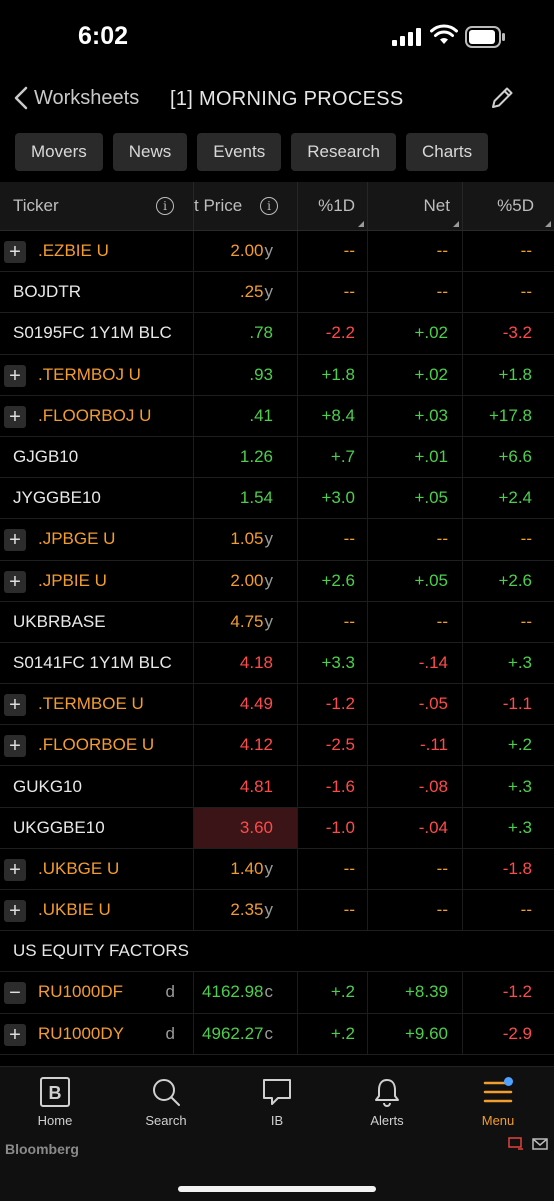 Image resolution: width=554 pixels, height=1201 pixels. What do you see at coordinates (277, 1092) in the screenshot?
I see `chat-bubble-icon` at bounding box center [277, 1092].